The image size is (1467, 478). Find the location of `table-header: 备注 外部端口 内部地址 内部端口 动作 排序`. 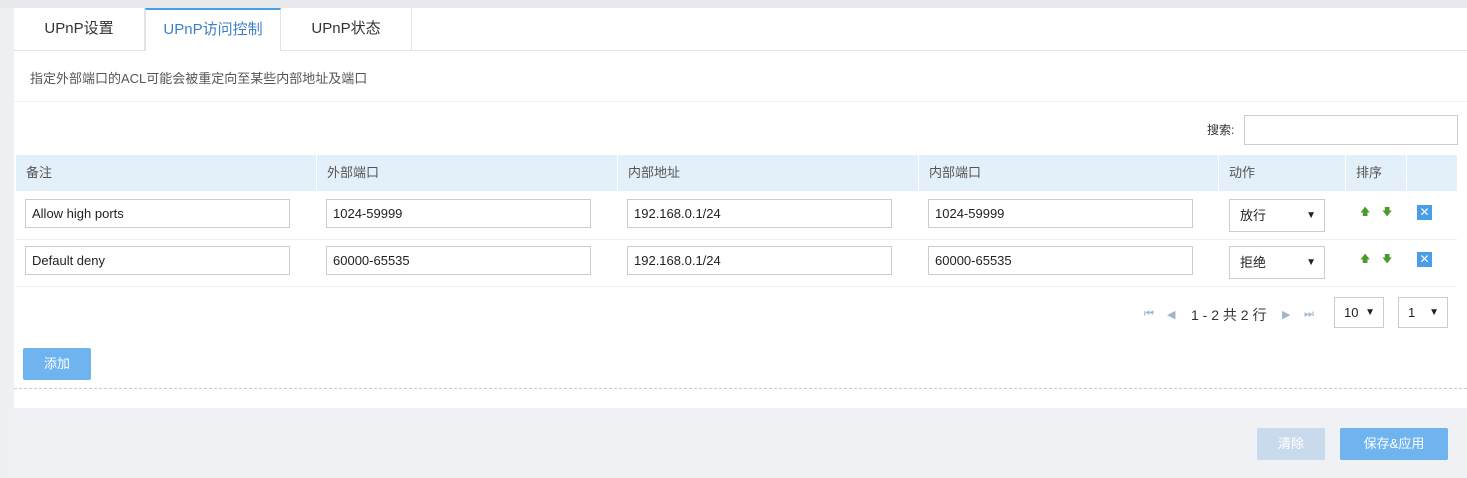

table-header: 备注 外部端口 内部地址 内部端口 动作 排序 is located at coordinates (736, 173).